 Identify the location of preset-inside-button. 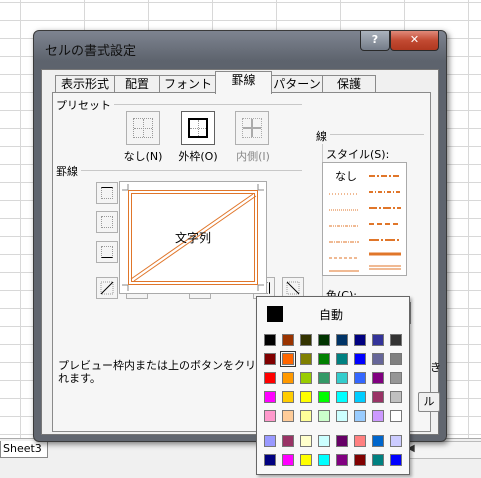
(252, 128).